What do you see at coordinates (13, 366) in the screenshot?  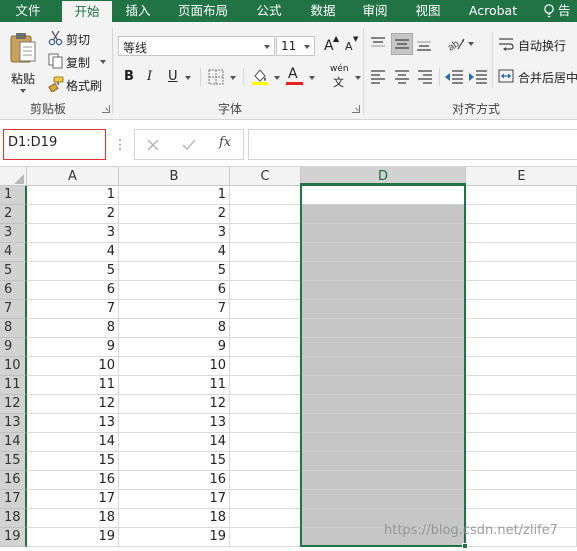 I see `row-header: 10` at bounding box center [13, 366].